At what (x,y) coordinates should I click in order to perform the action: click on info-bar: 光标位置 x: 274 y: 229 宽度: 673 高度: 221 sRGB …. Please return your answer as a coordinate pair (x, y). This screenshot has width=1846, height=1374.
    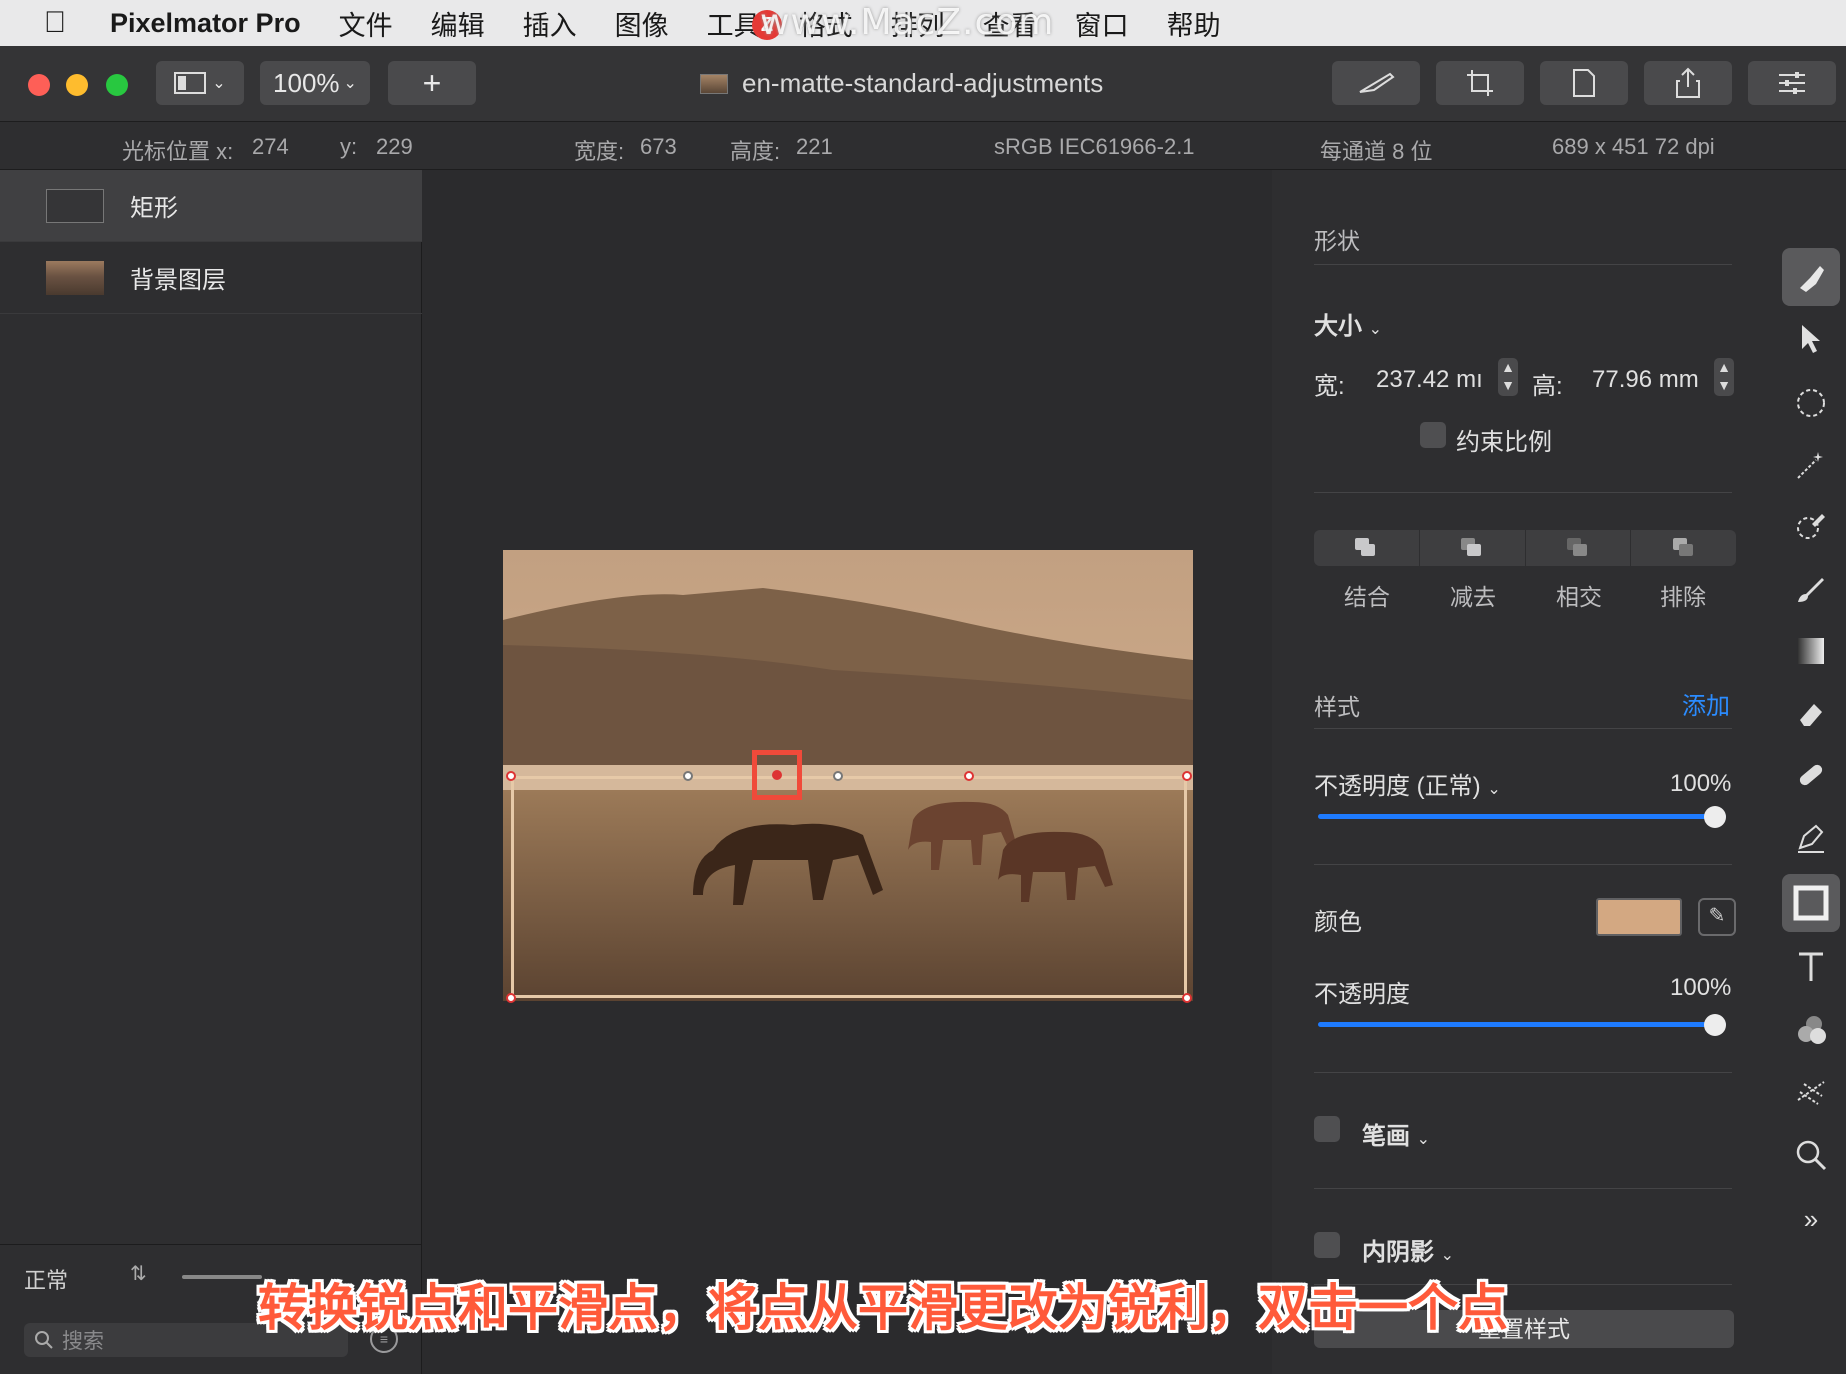
    Looking at the image, I should click on (923, 146).